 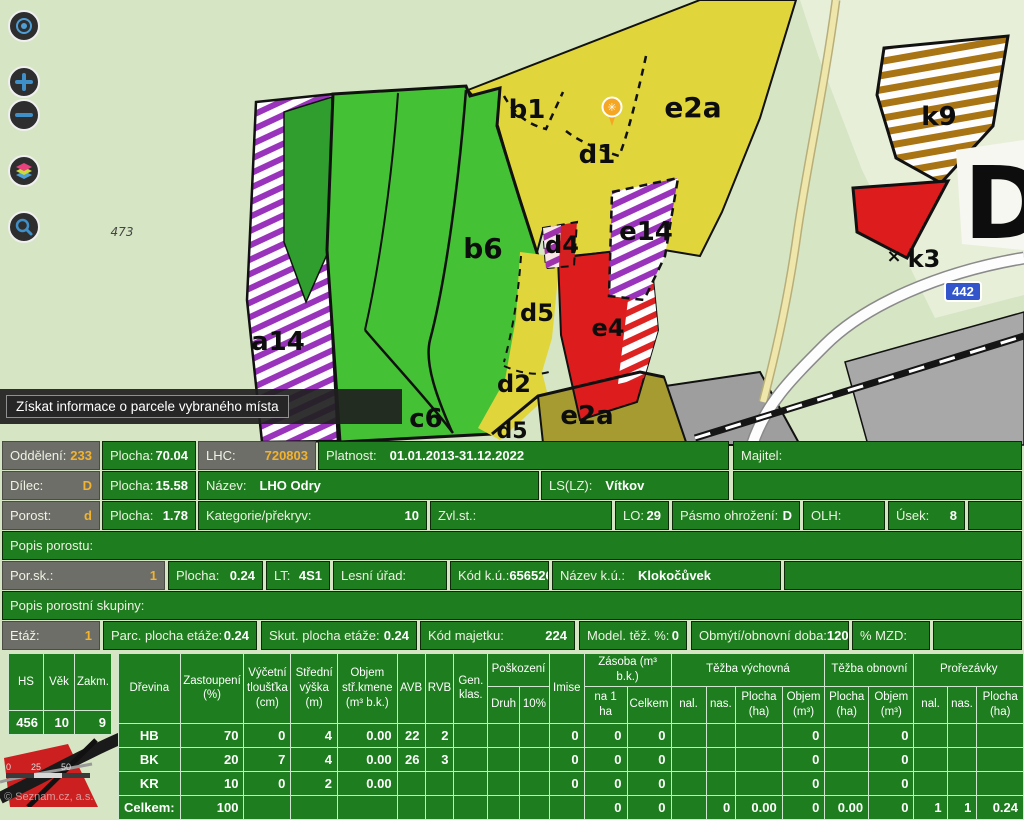 I want to click on header-group-cell: Zásoba (m³ b.k.), so click(x=627, y=670).